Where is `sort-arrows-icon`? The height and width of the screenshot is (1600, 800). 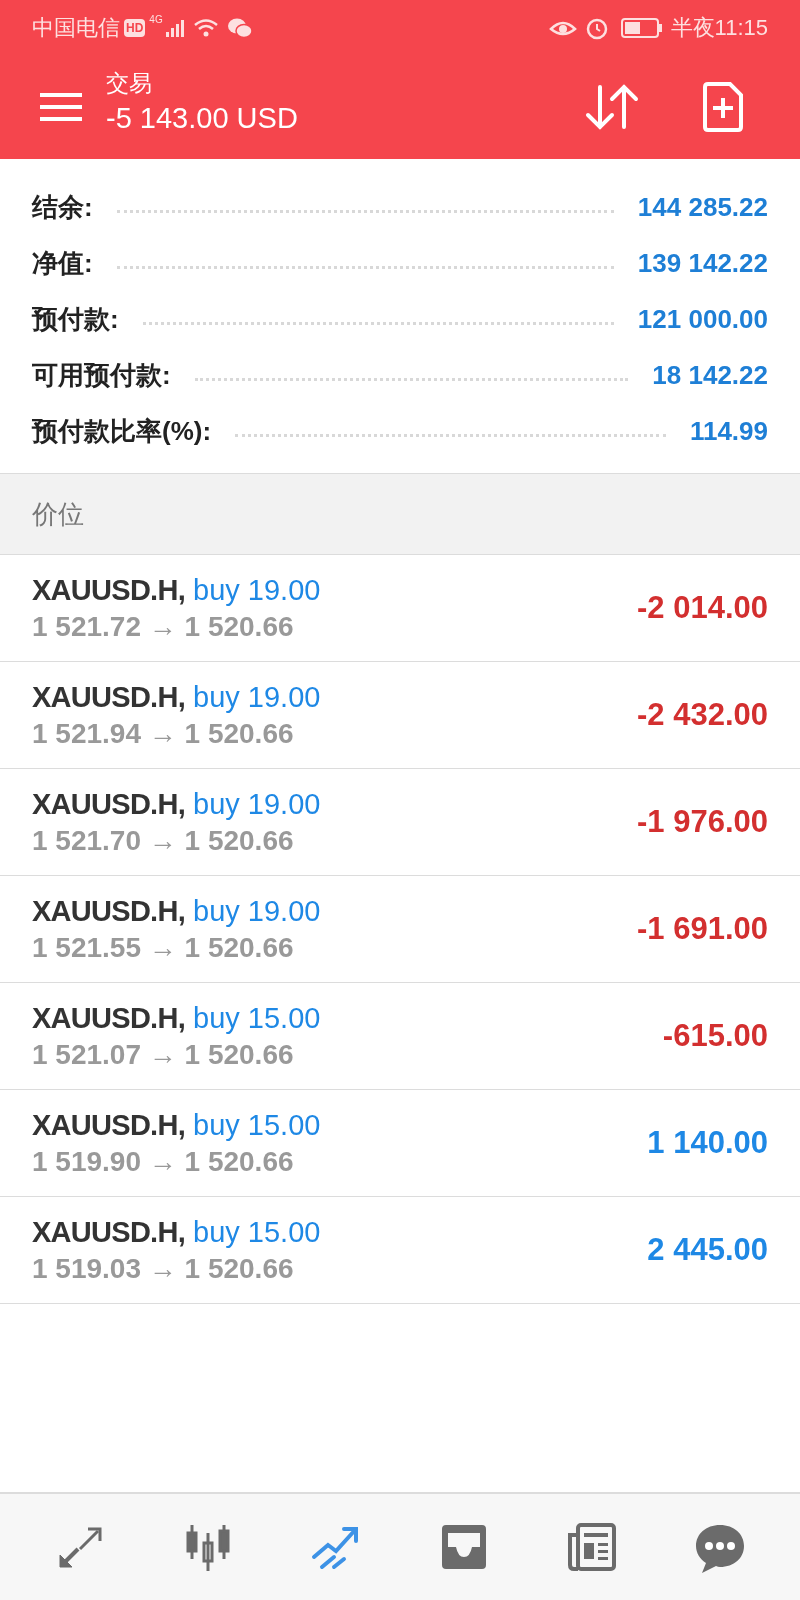 sort-arrows-icon is located at coordinates (612, 107).